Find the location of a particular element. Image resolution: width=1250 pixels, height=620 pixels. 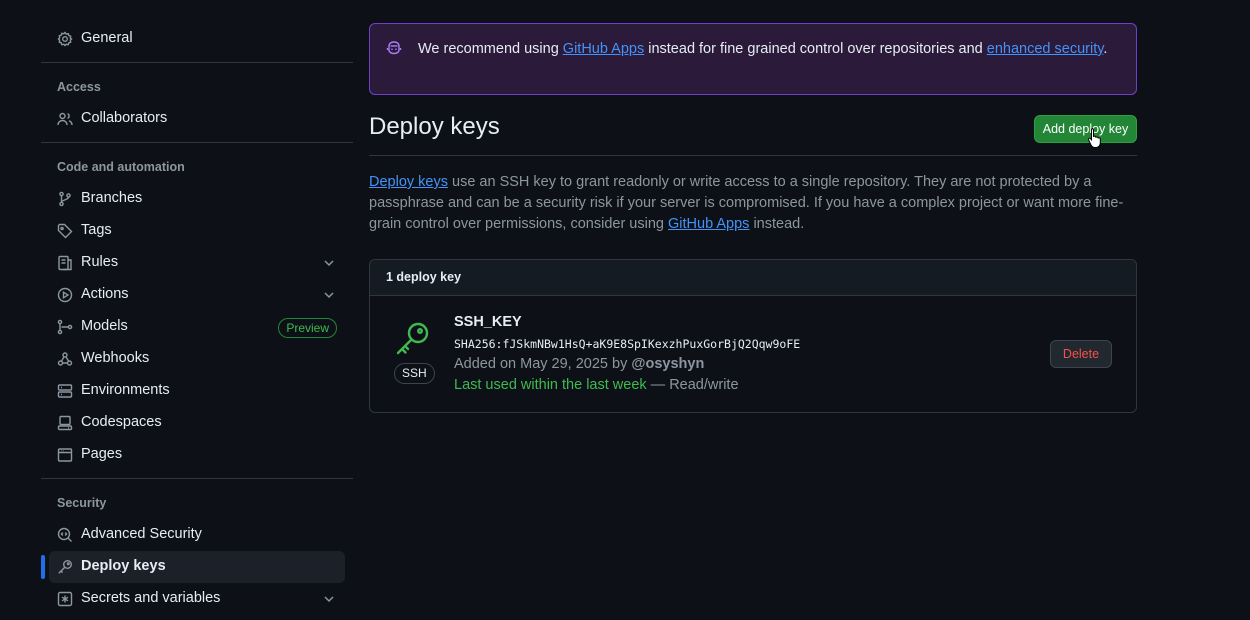

sidebar-item-models: Models Preview is located at coordinates (197, 327).